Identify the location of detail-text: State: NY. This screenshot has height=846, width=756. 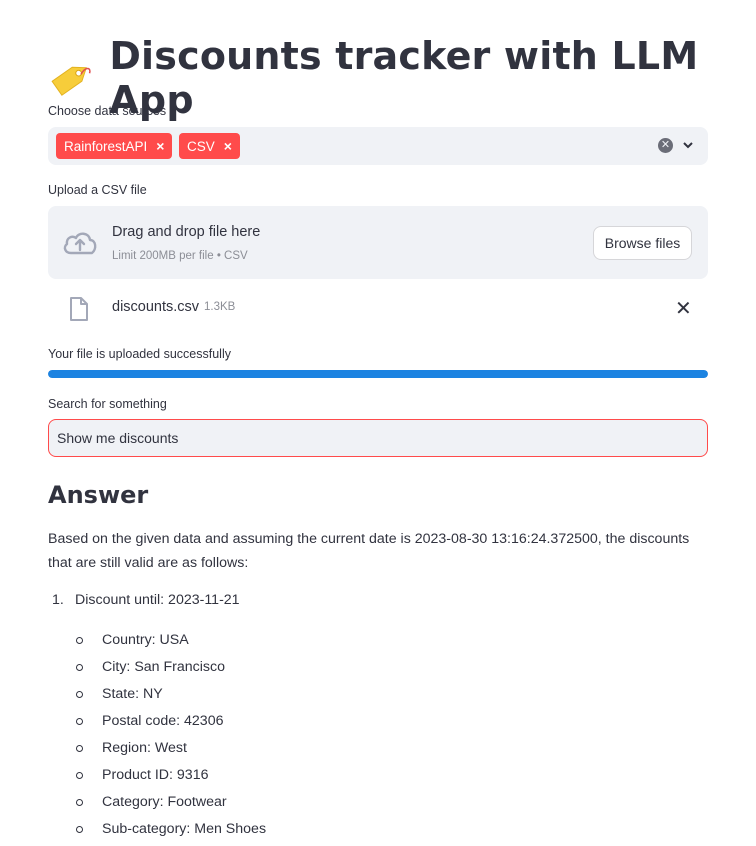
(132, 694).